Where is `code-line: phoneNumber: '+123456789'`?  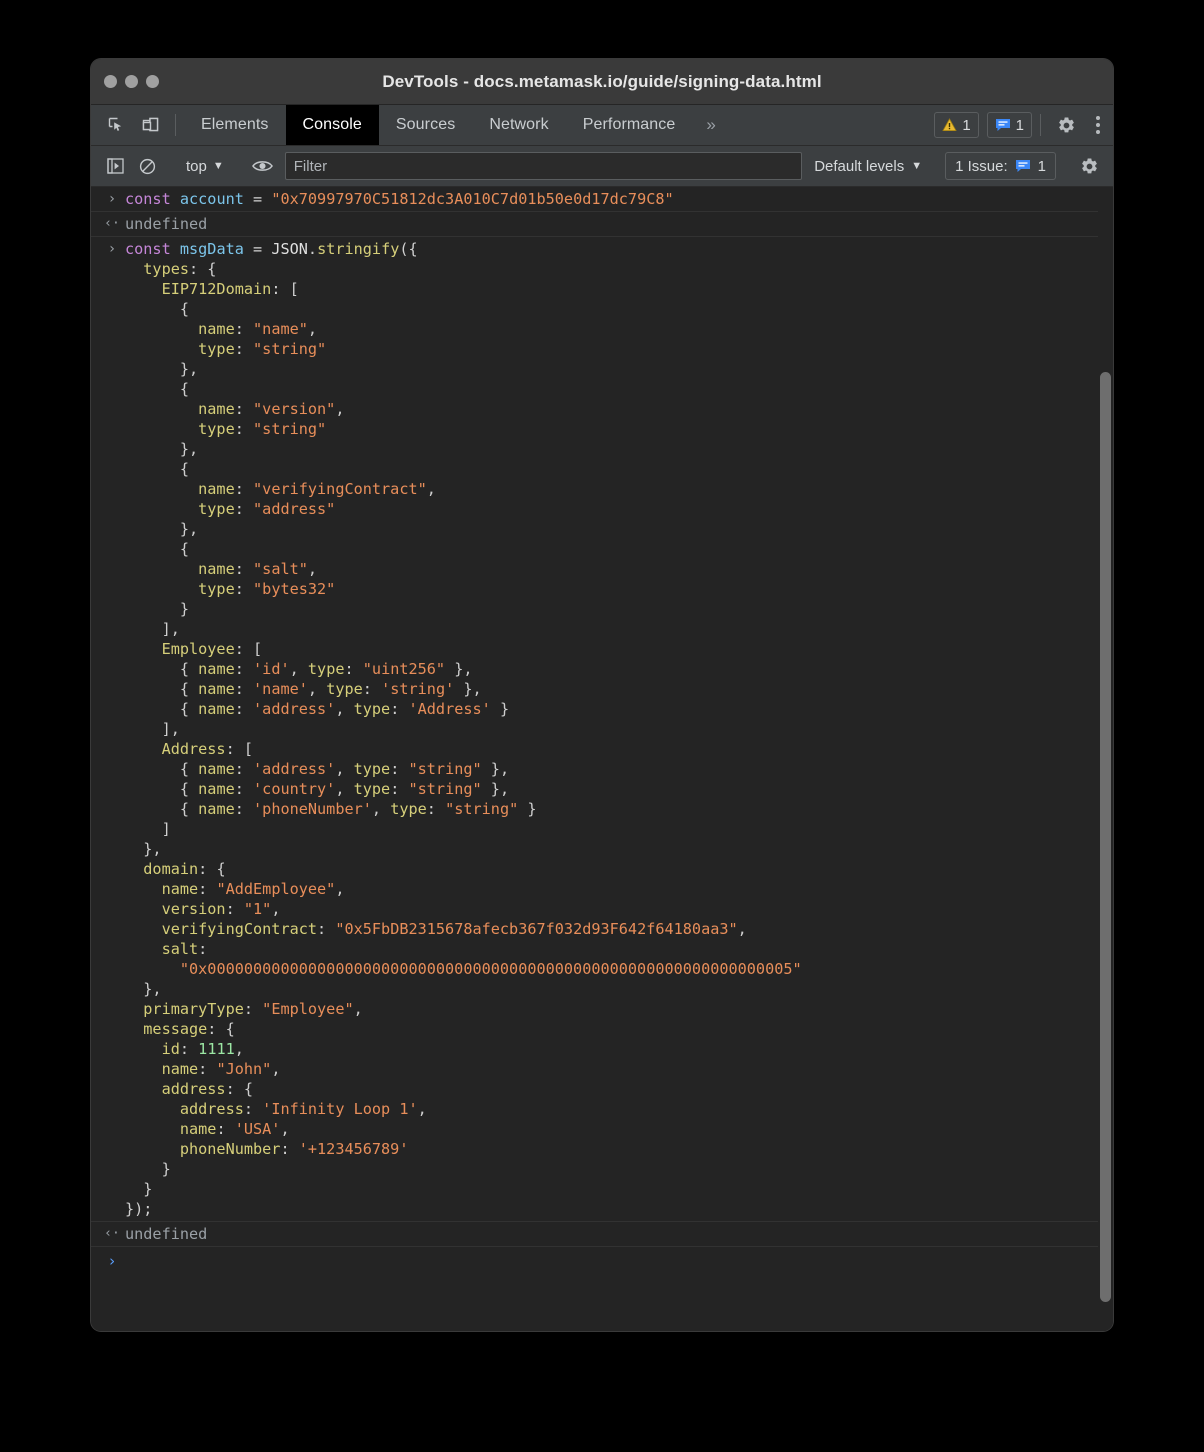
code-line: phoneNumber: '+123456789' is located at coordinates (619, 1149).